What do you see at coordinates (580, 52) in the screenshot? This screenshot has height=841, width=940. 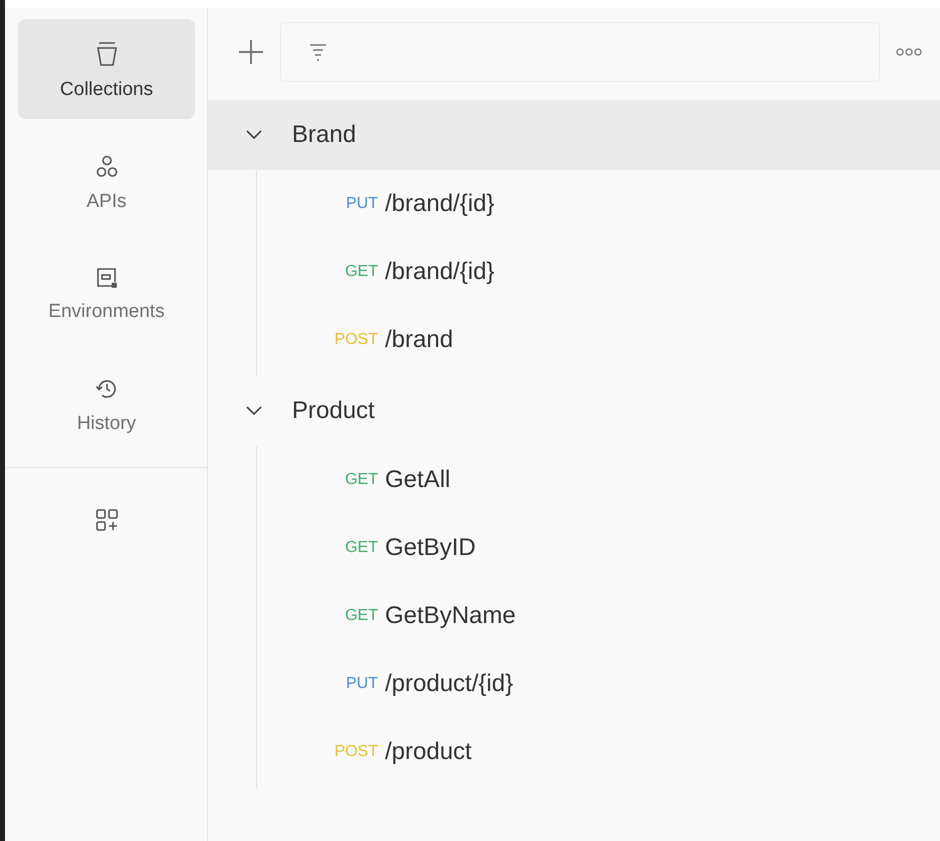 I see `filter-field` at bounding box center [580, 52].